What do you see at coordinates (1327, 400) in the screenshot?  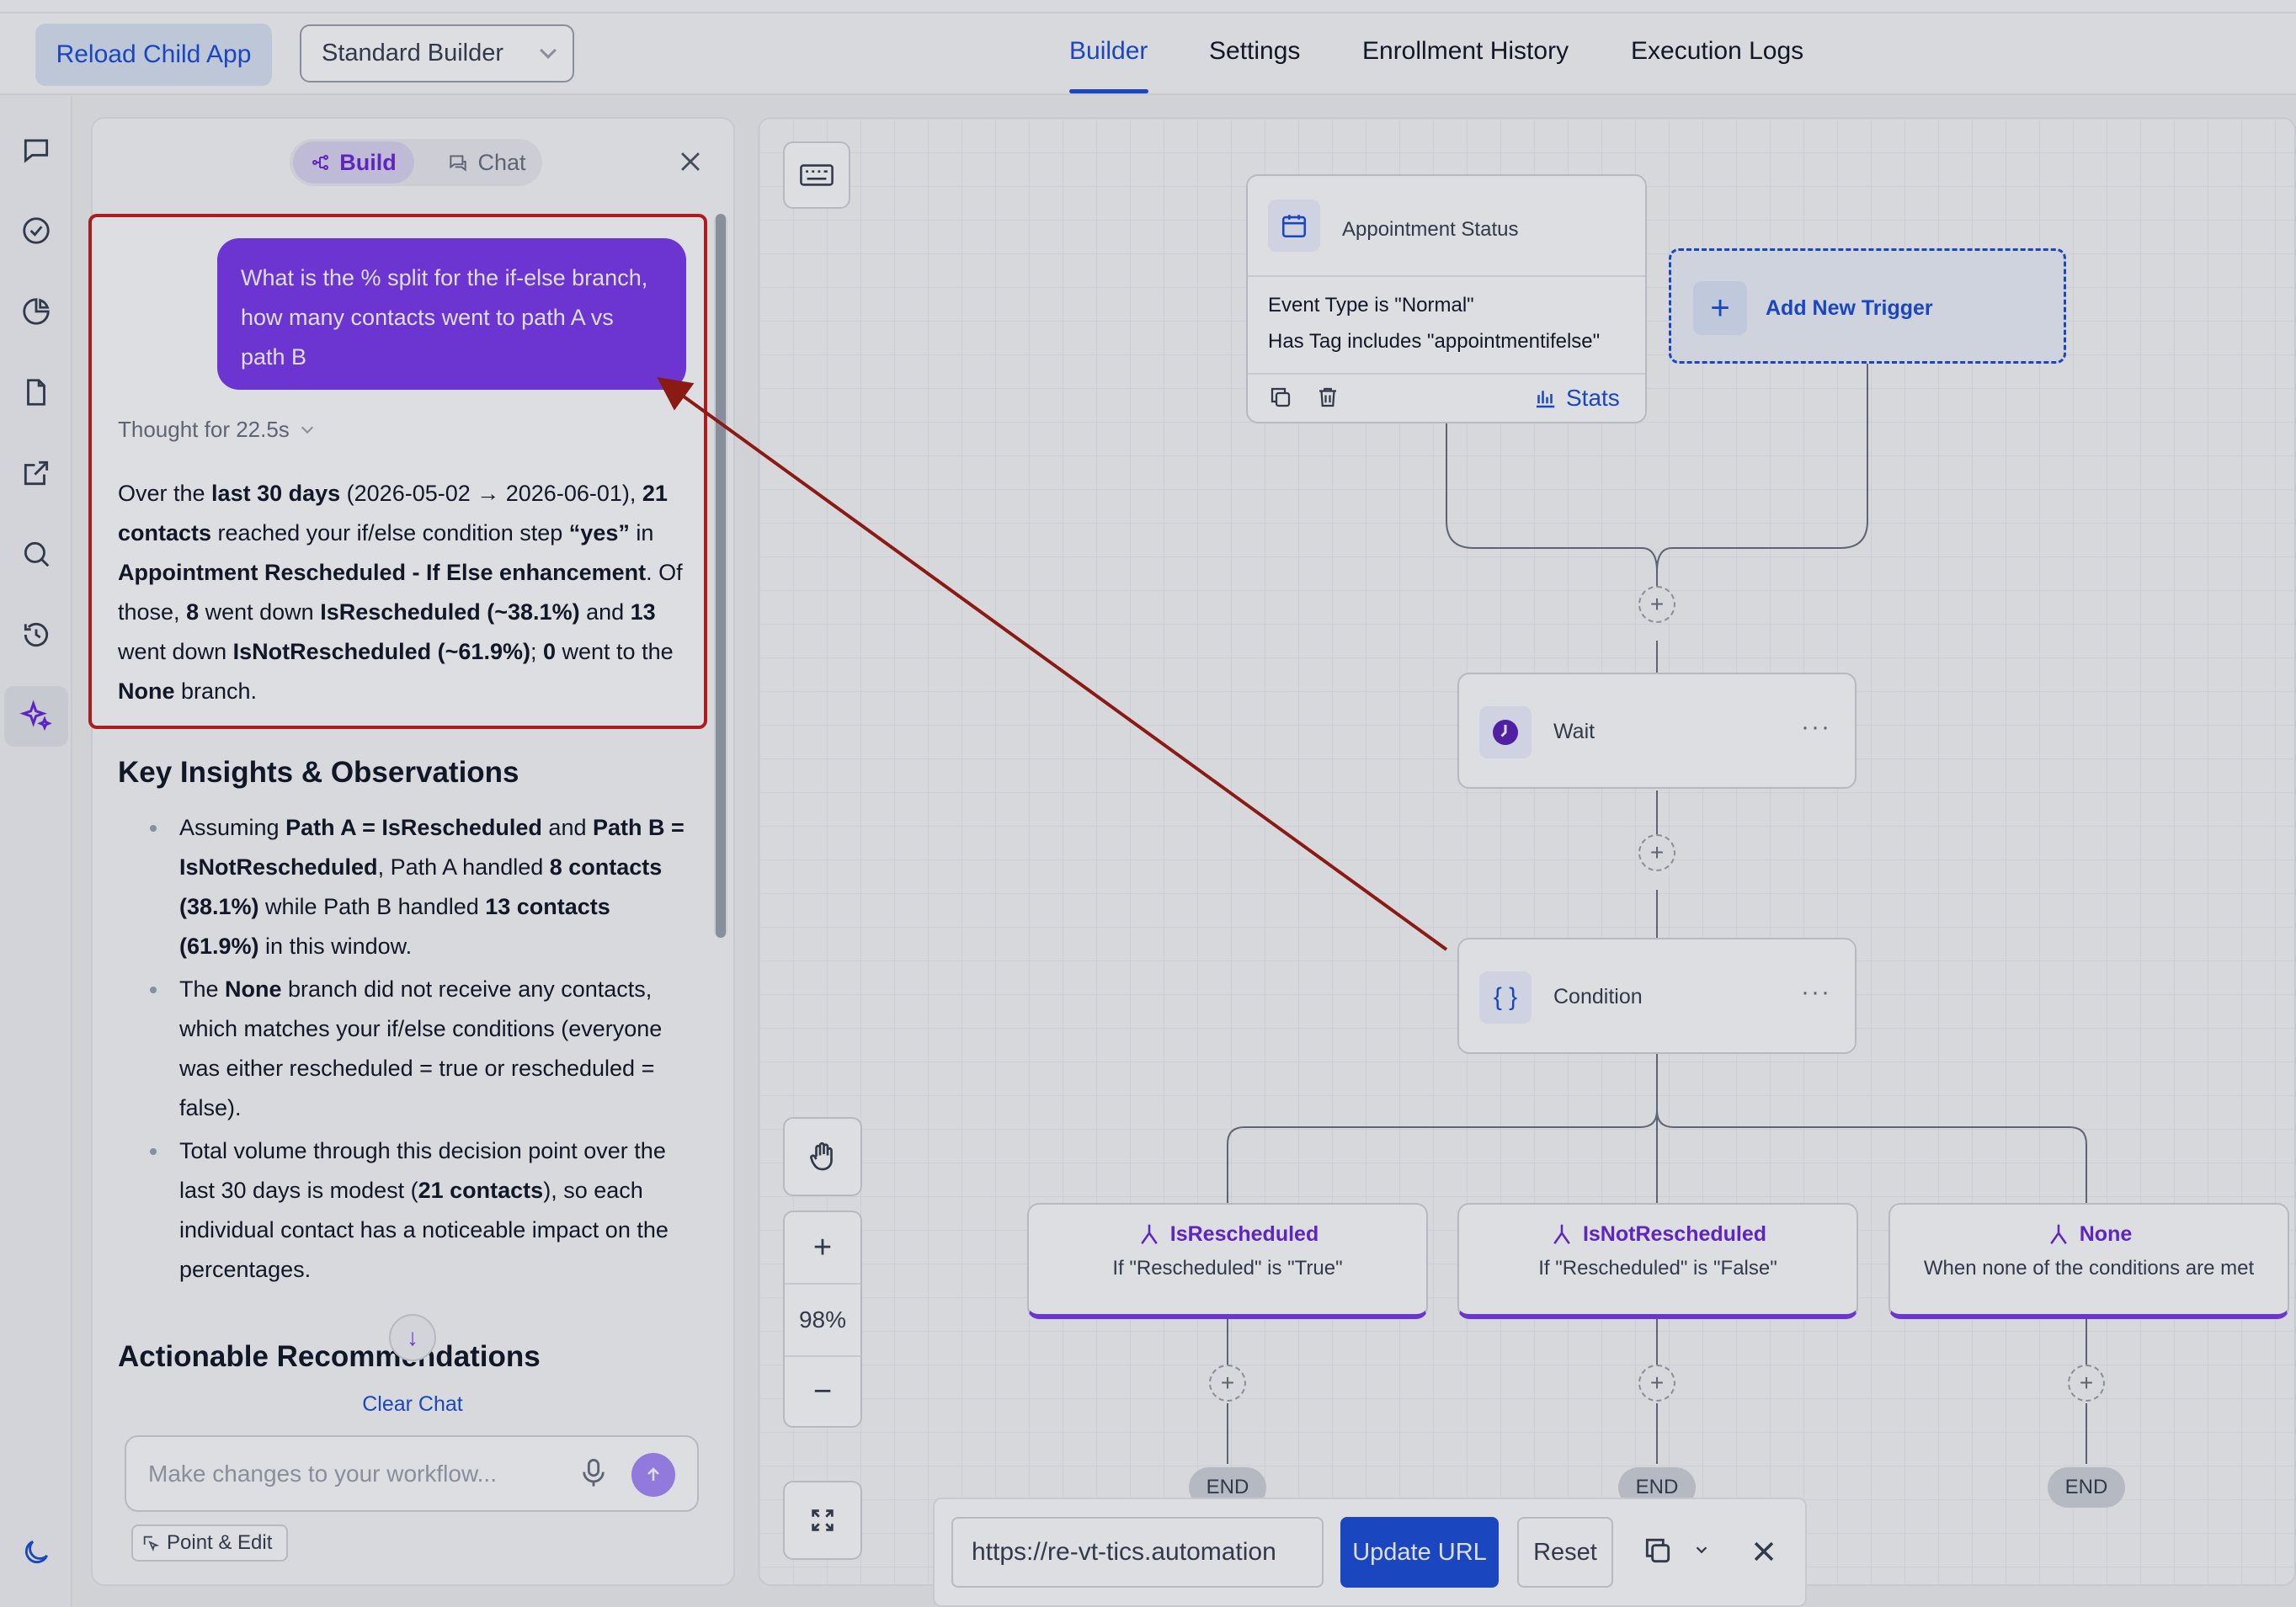 I see `trash-icon` at bounding box center [1327, 400].